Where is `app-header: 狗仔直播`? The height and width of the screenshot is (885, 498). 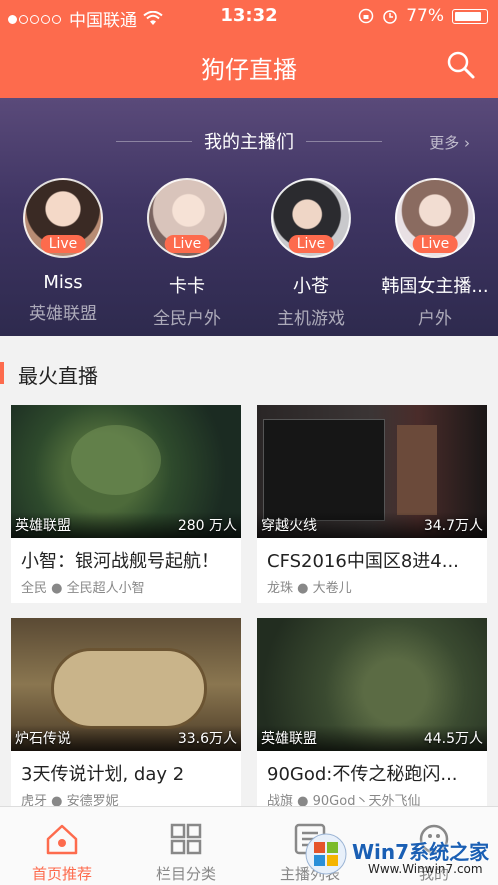
app-header: 狗仔直播 is located at coordinates (249, 66).